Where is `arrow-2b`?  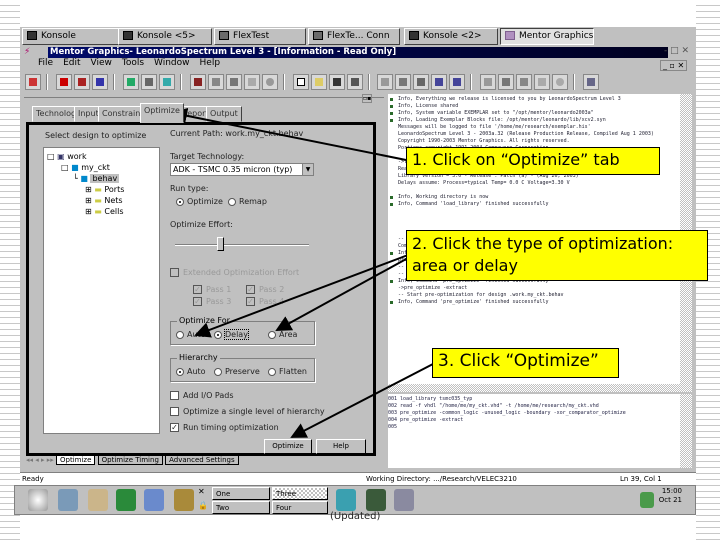 arrow-2b is located at coordinates (342, 294).